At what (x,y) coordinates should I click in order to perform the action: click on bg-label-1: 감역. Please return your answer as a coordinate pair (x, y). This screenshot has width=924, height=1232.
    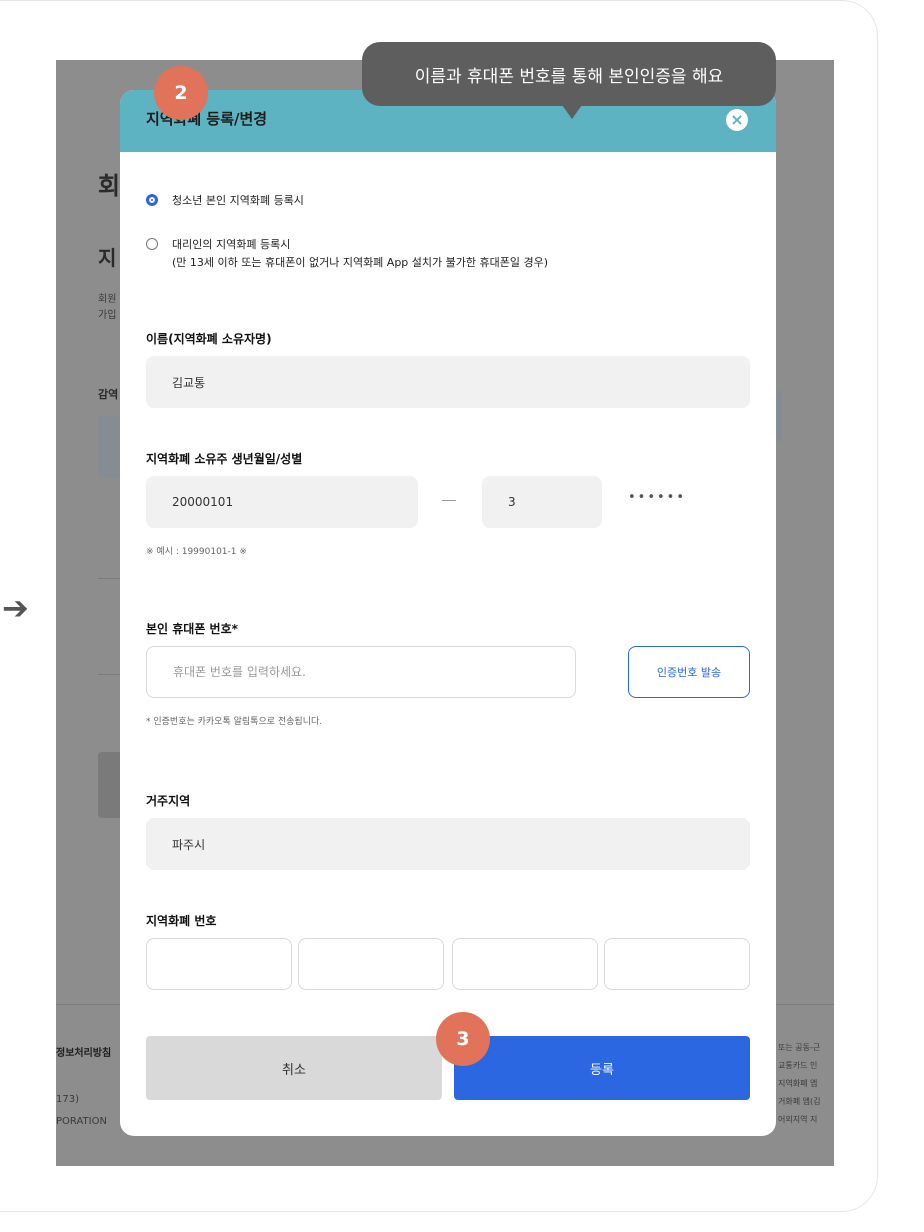
    Looking at the image, I should click on (108, 394).